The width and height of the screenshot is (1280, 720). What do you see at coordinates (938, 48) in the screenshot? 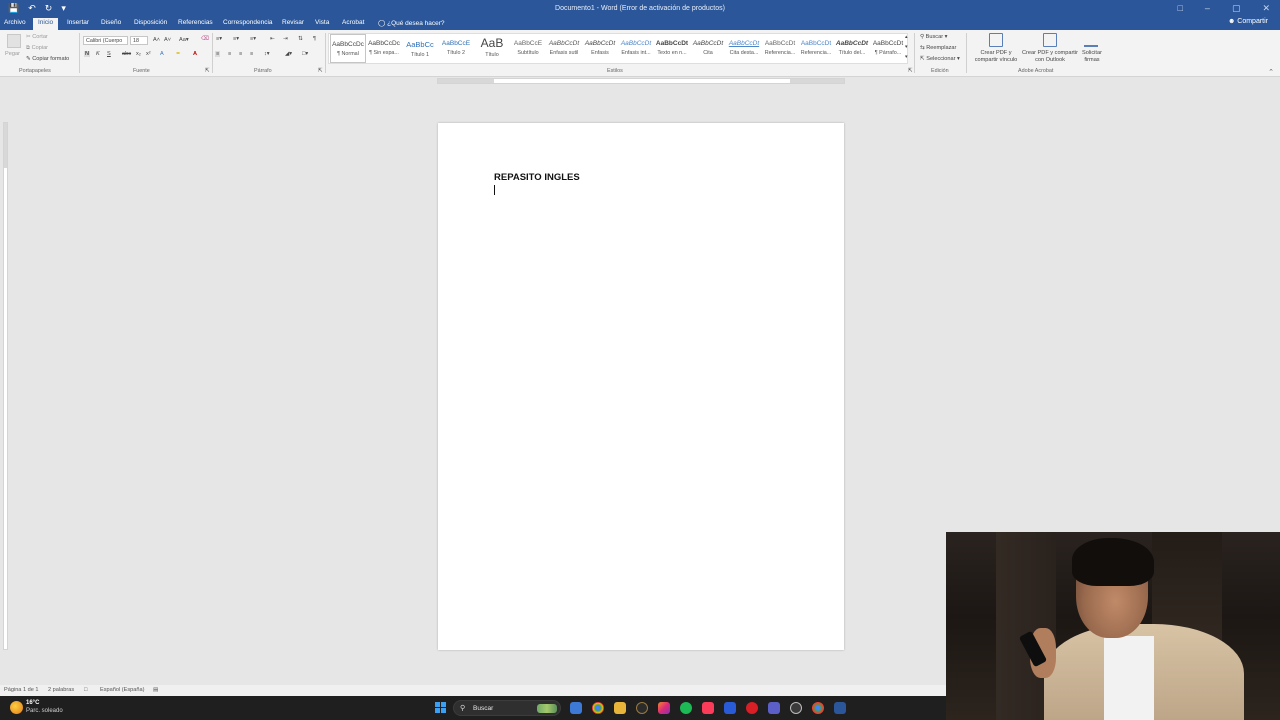
I see `replace-button: ⇆ Reemplazar` at bounding box center [938, 48].